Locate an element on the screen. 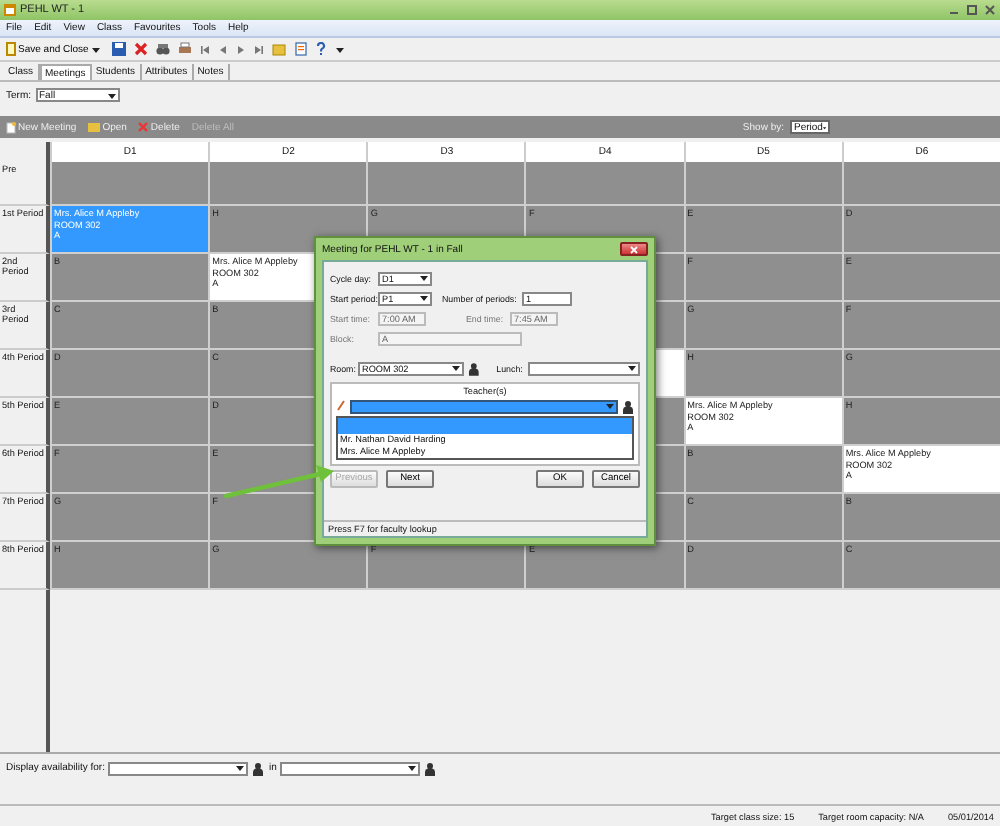  last-record-icon is located at coordinates (259, 49).